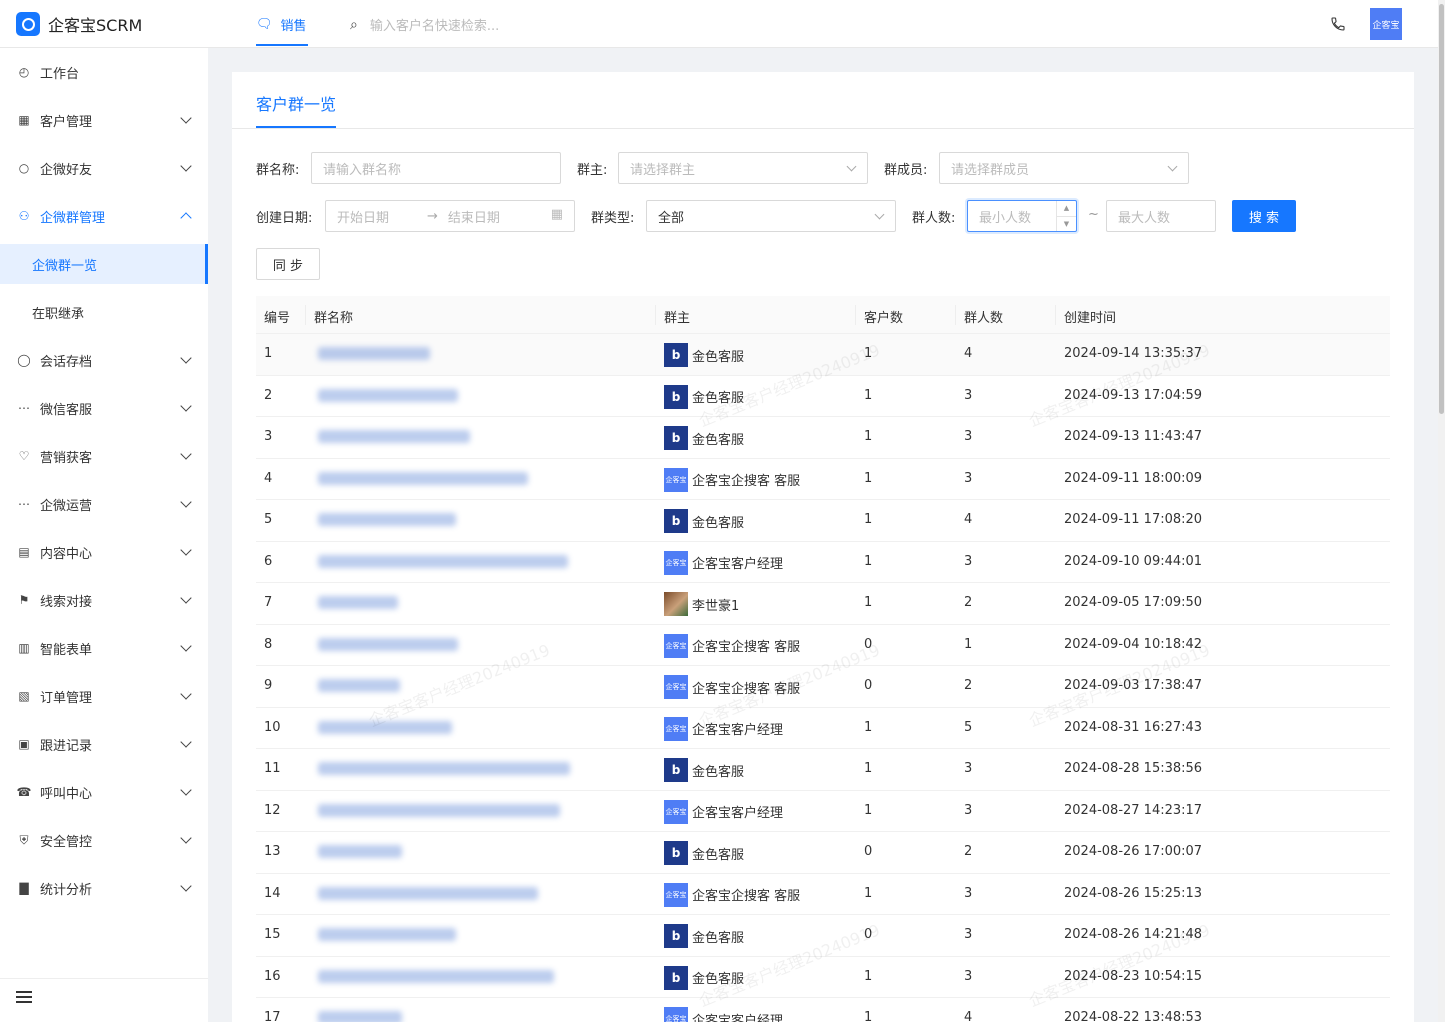 This screenshot has width=1445, height=1022. What do you see at coordinates (474, 216) in the screenshot?
I see `end-date-input: 结束日期` at bounding box center [474, 216].